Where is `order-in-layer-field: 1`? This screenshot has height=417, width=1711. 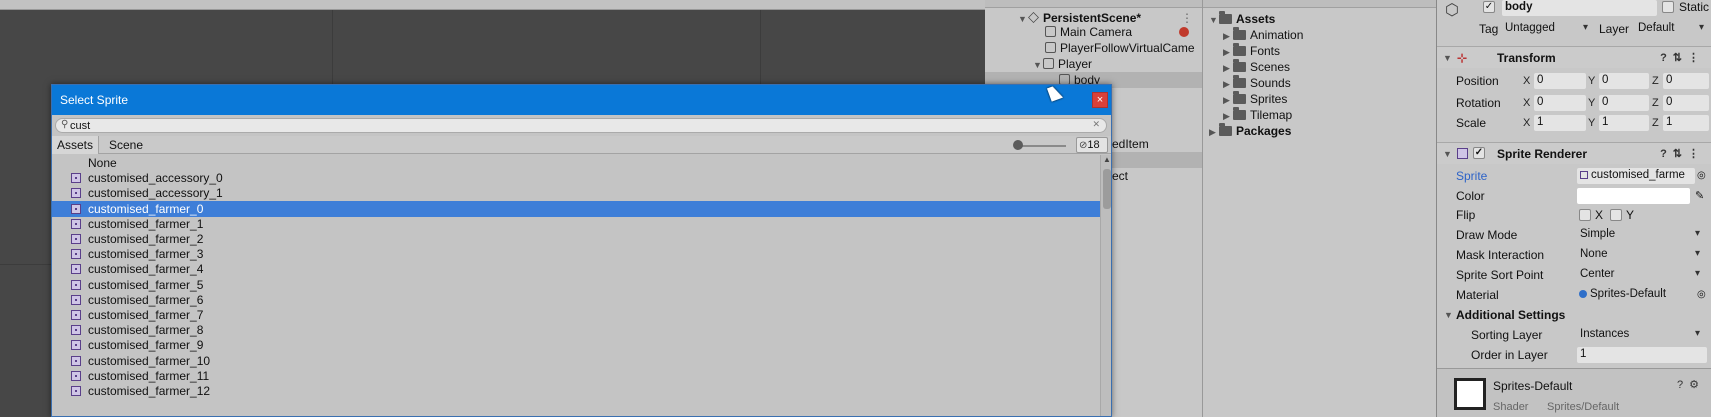 order-in-layer-field: 1 is located at coordinates (1642, 355).